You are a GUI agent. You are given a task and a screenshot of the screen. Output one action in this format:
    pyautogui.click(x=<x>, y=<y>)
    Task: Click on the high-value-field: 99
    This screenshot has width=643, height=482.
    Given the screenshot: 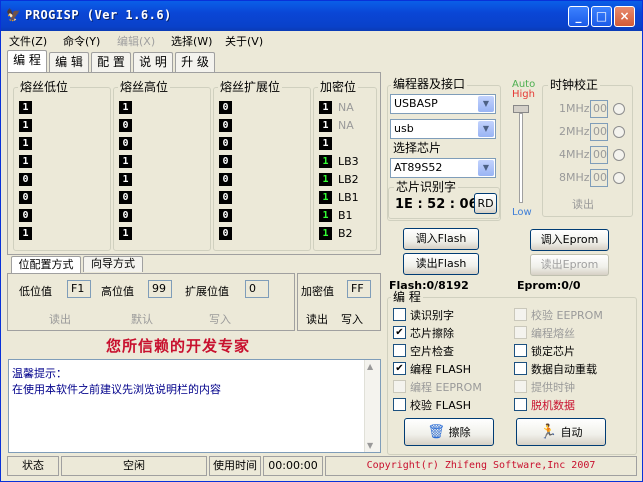 What is the action you would take?
    pyautogui.click(x=160, y=289)
    